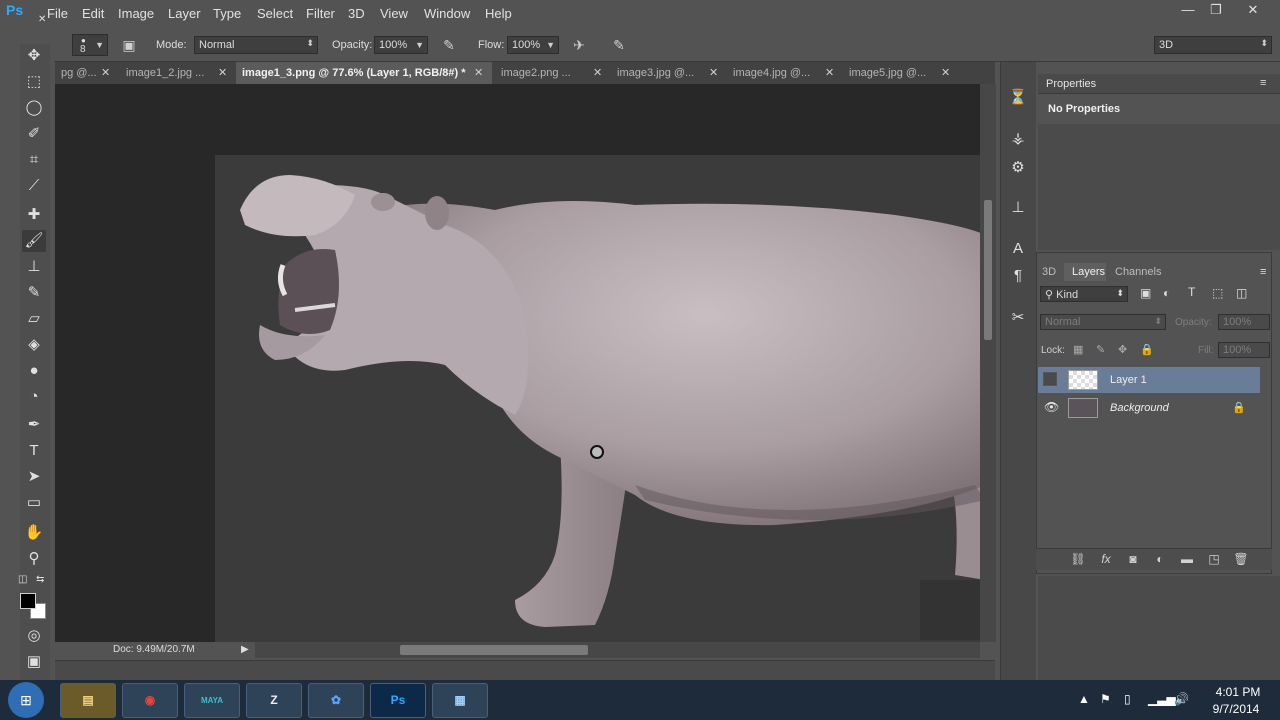 The image size is (1280, 720). Describe the element at coordinates (552, 73) in the screenshot. I see `tab-image2: image2.png ... ✕` at that location.